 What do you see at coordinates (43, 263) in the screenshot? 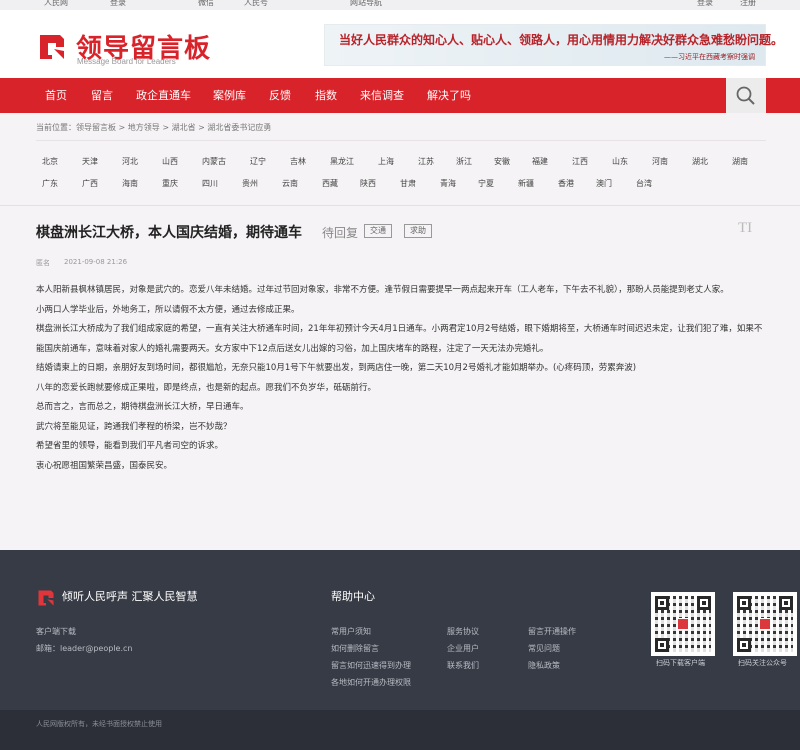
I see `post-author: 匿名` at bounding box center [43, 263].